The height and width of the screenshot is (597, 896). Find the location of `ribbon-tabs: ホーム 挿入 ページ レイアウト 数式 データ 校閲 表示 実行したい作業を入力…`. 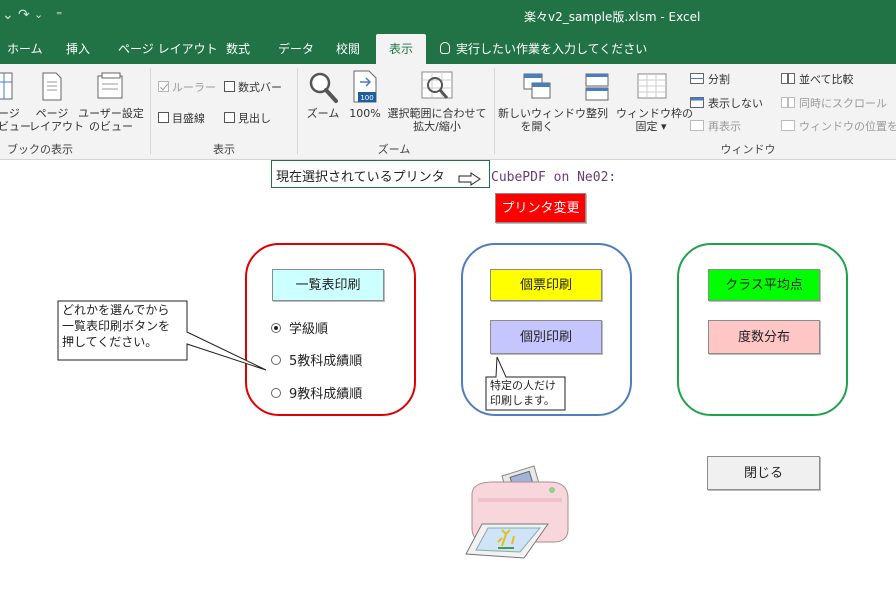

ribbon-tabs: ホーム 挿入 ページ レイアウト 数式 データ 校閲 表示 実行したい作業を入力… is located at coordinates (448, 49).